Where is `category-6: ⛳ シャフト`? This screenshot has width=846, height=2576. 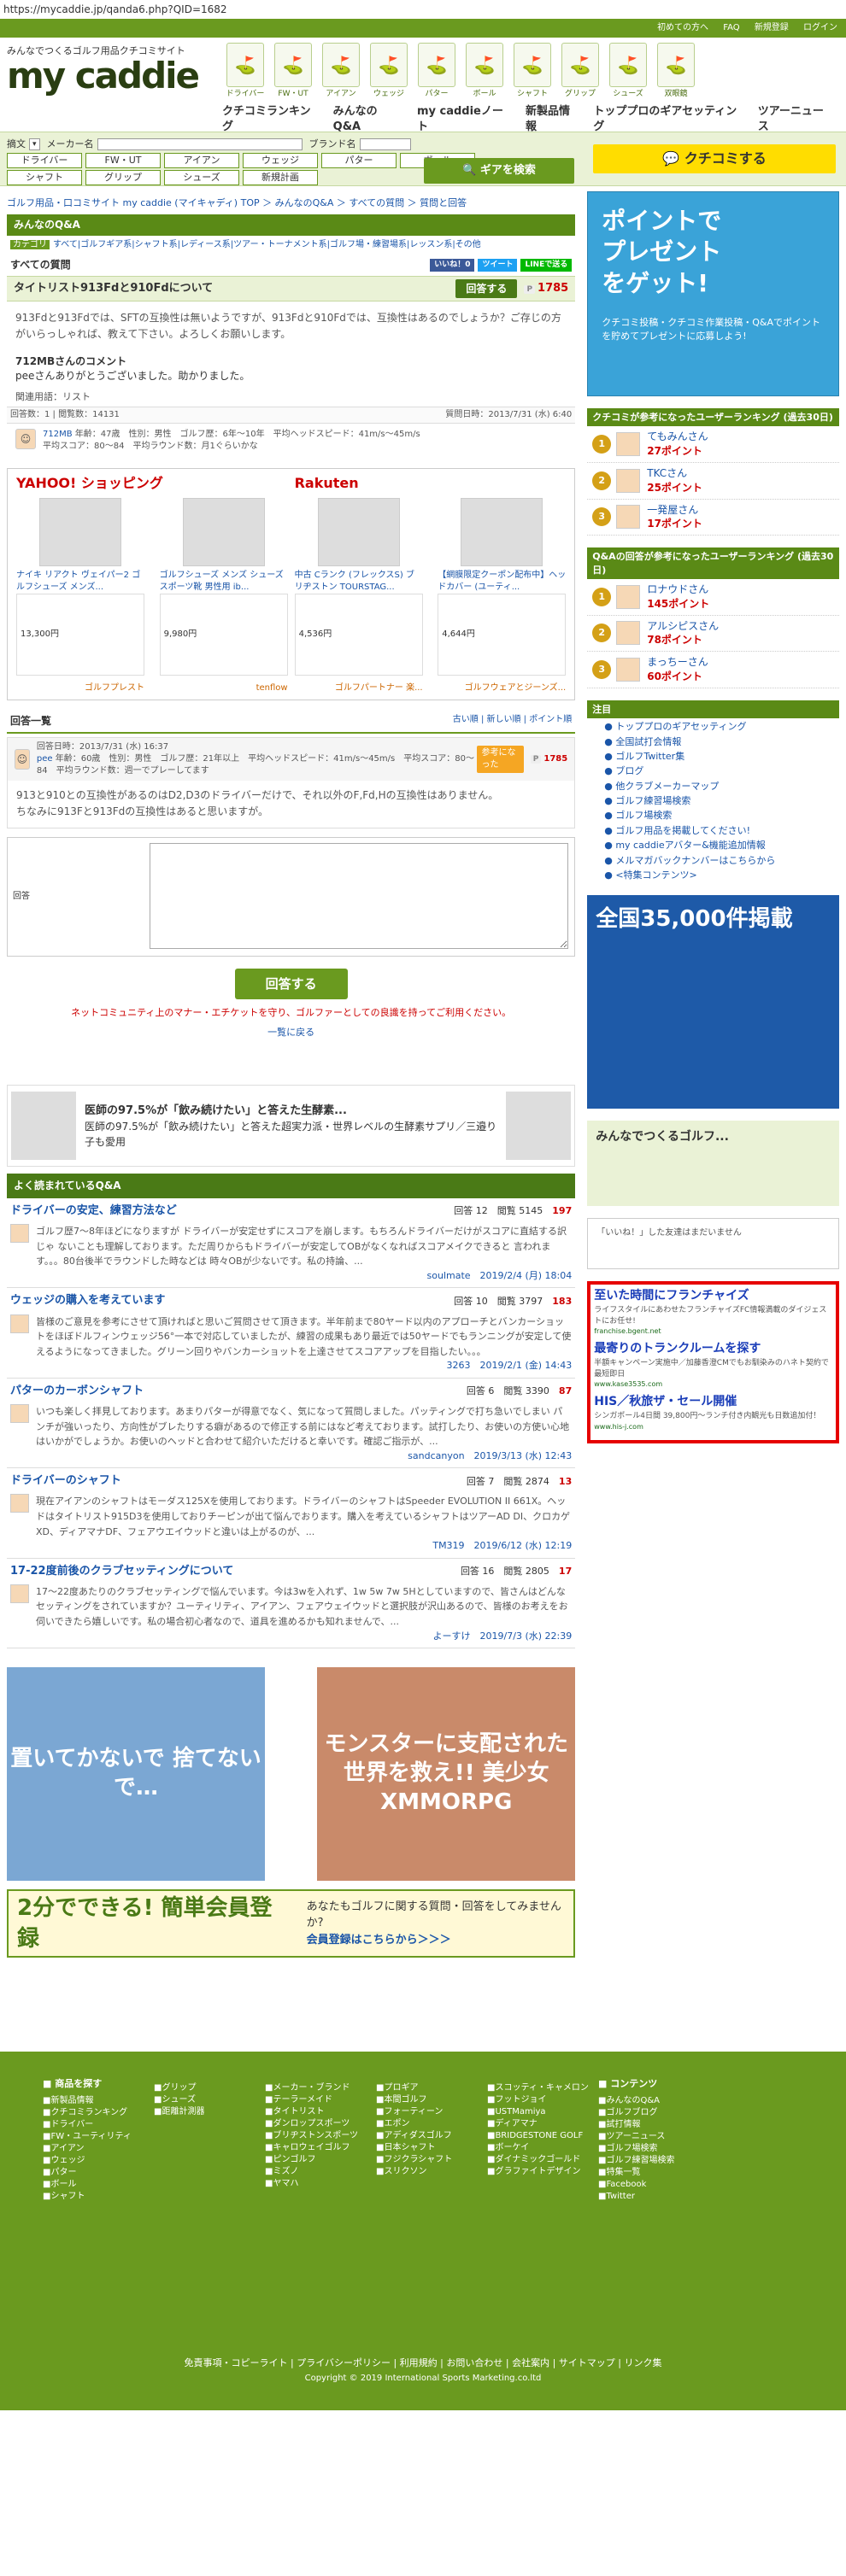
category-6: ⛳ シャフト is located at coordinates (532, 71).